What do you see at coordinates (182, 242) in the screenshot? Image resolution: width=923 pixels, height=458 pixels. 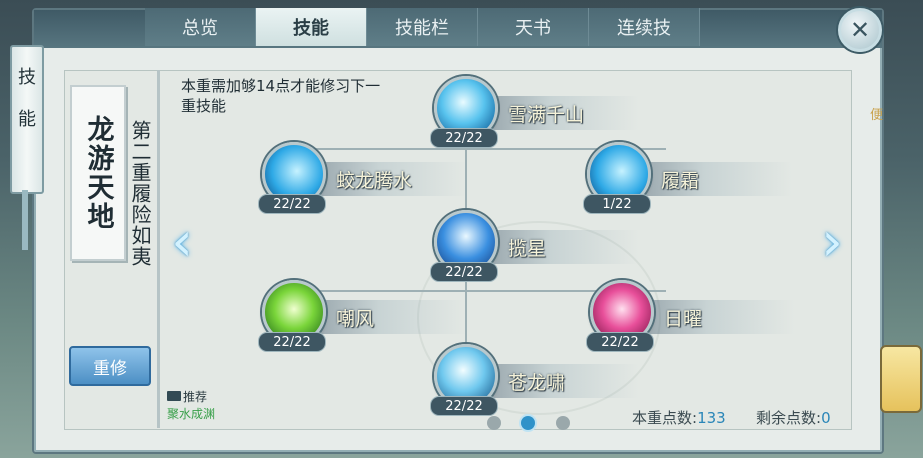 I see `prev-page-arrow: ‹` at bounding box center [182, 242].